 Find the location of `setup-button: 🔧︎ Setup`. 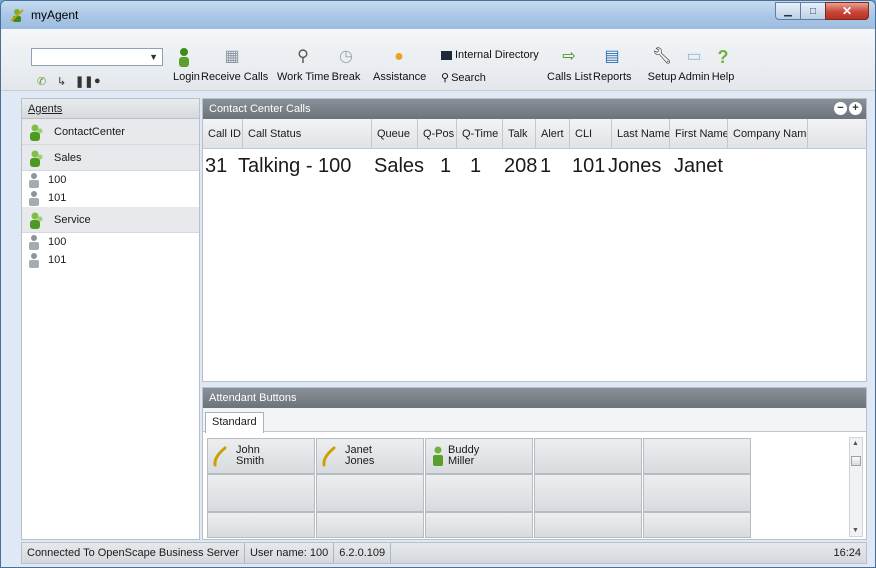

setup-button: 🔧︎ Setup is located at coordinates (662, 67).